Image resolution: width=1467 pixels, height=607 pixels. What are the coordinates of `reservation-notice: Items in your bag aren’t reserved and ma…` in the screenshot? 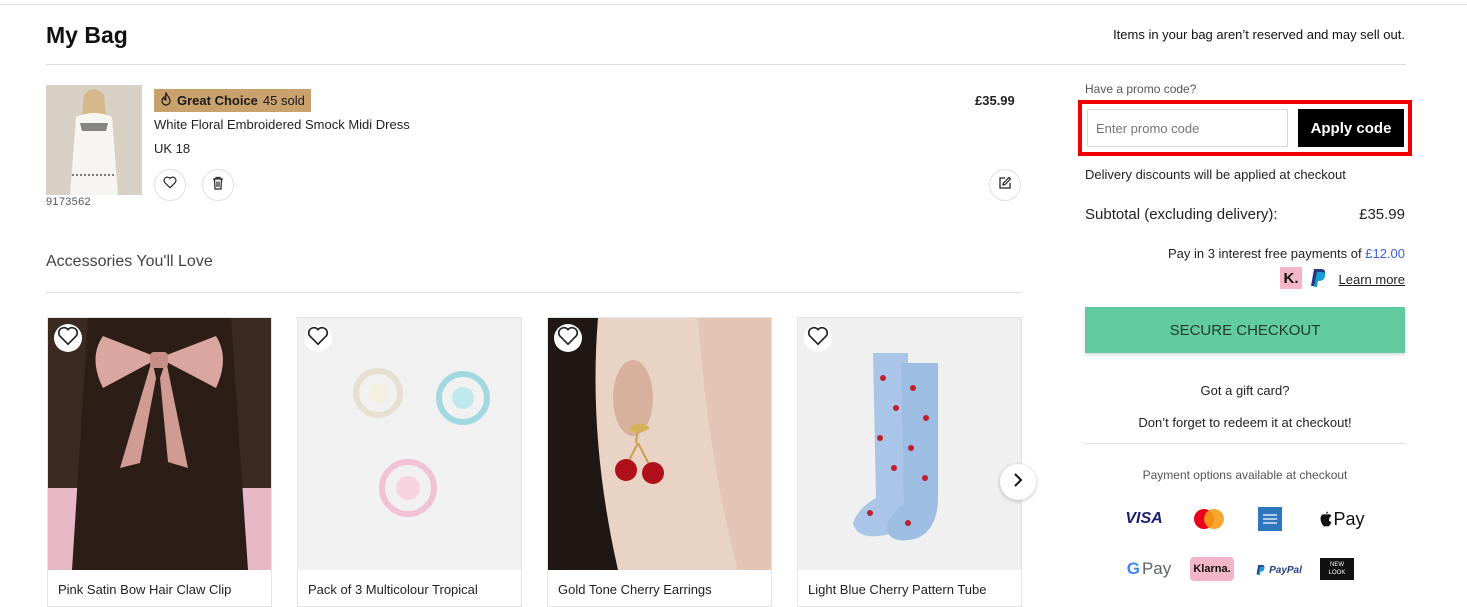 It's located at (1259, 34).